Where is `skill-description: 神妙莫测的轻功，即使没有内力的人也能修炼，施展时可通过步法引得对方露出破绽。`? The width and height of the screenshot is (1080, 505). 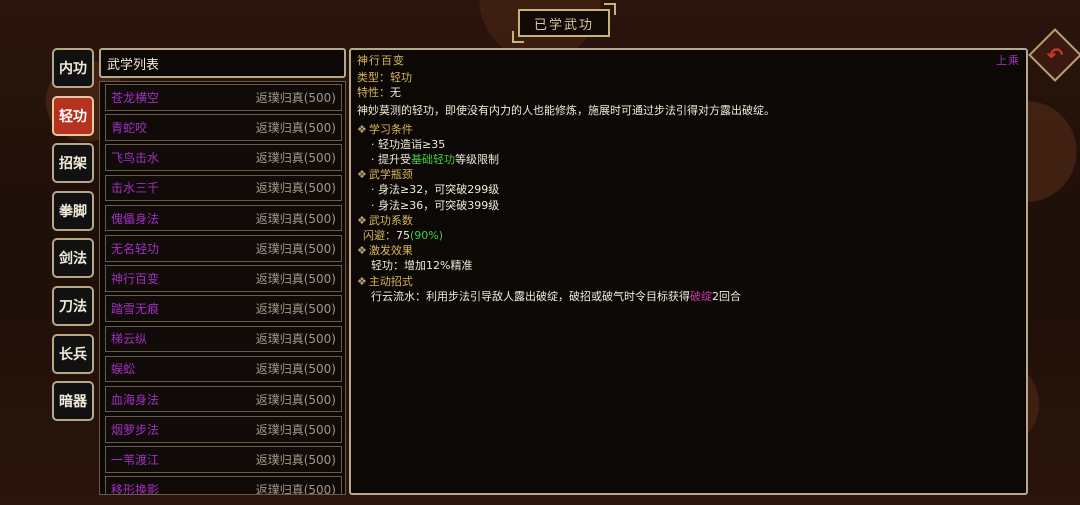 skill-description: 神妙莫测的轻功，即使没有内力的人也能修炼，施展时可通过步法引得对方露出破绽。 is located at coordinates (566, 111).